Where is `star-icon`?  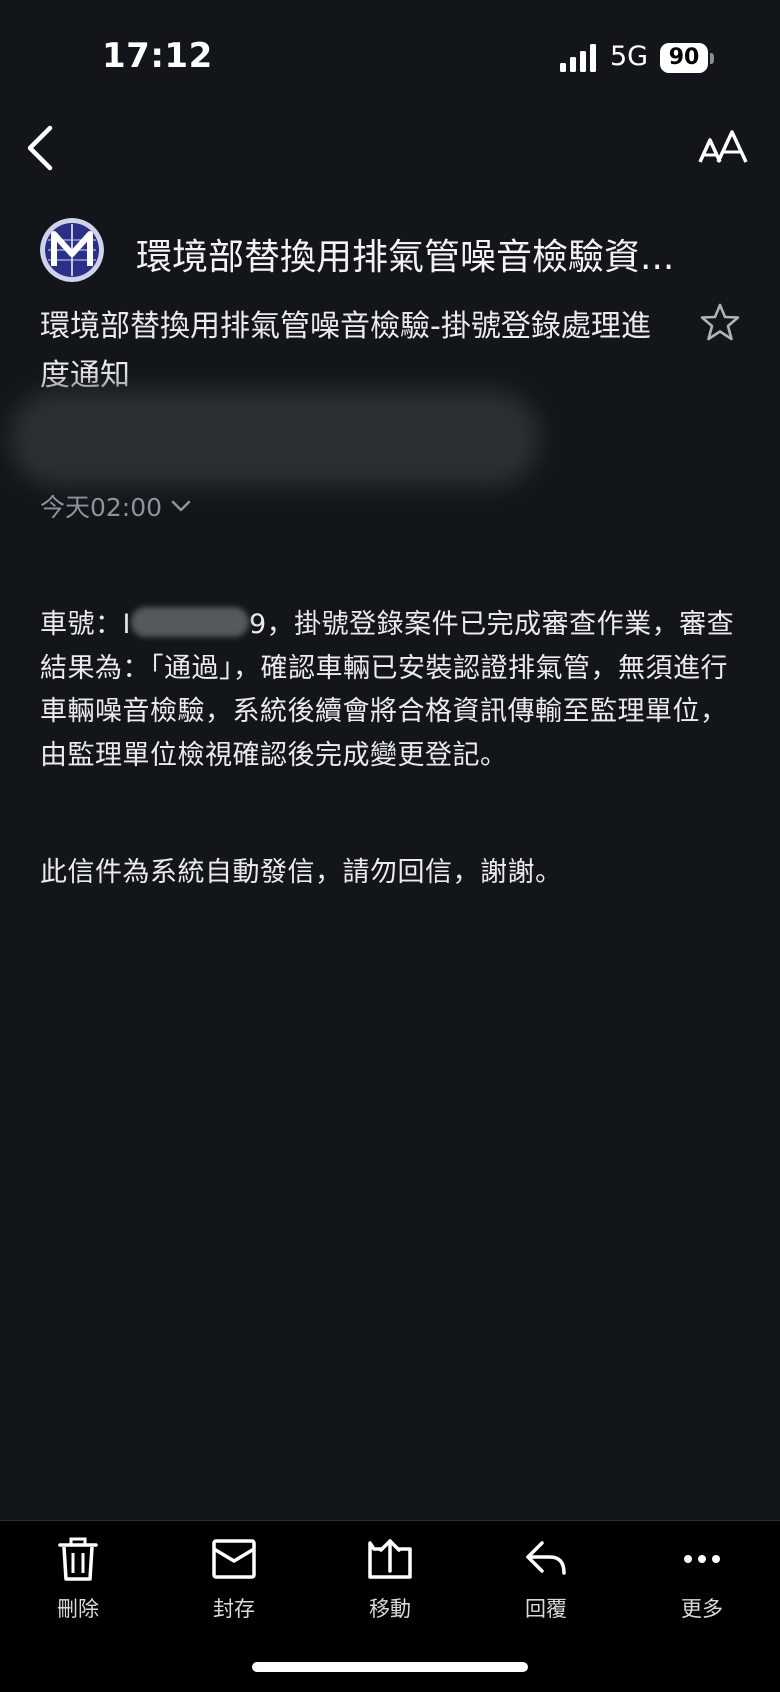 star-icon is located at coordinates (720, 322).